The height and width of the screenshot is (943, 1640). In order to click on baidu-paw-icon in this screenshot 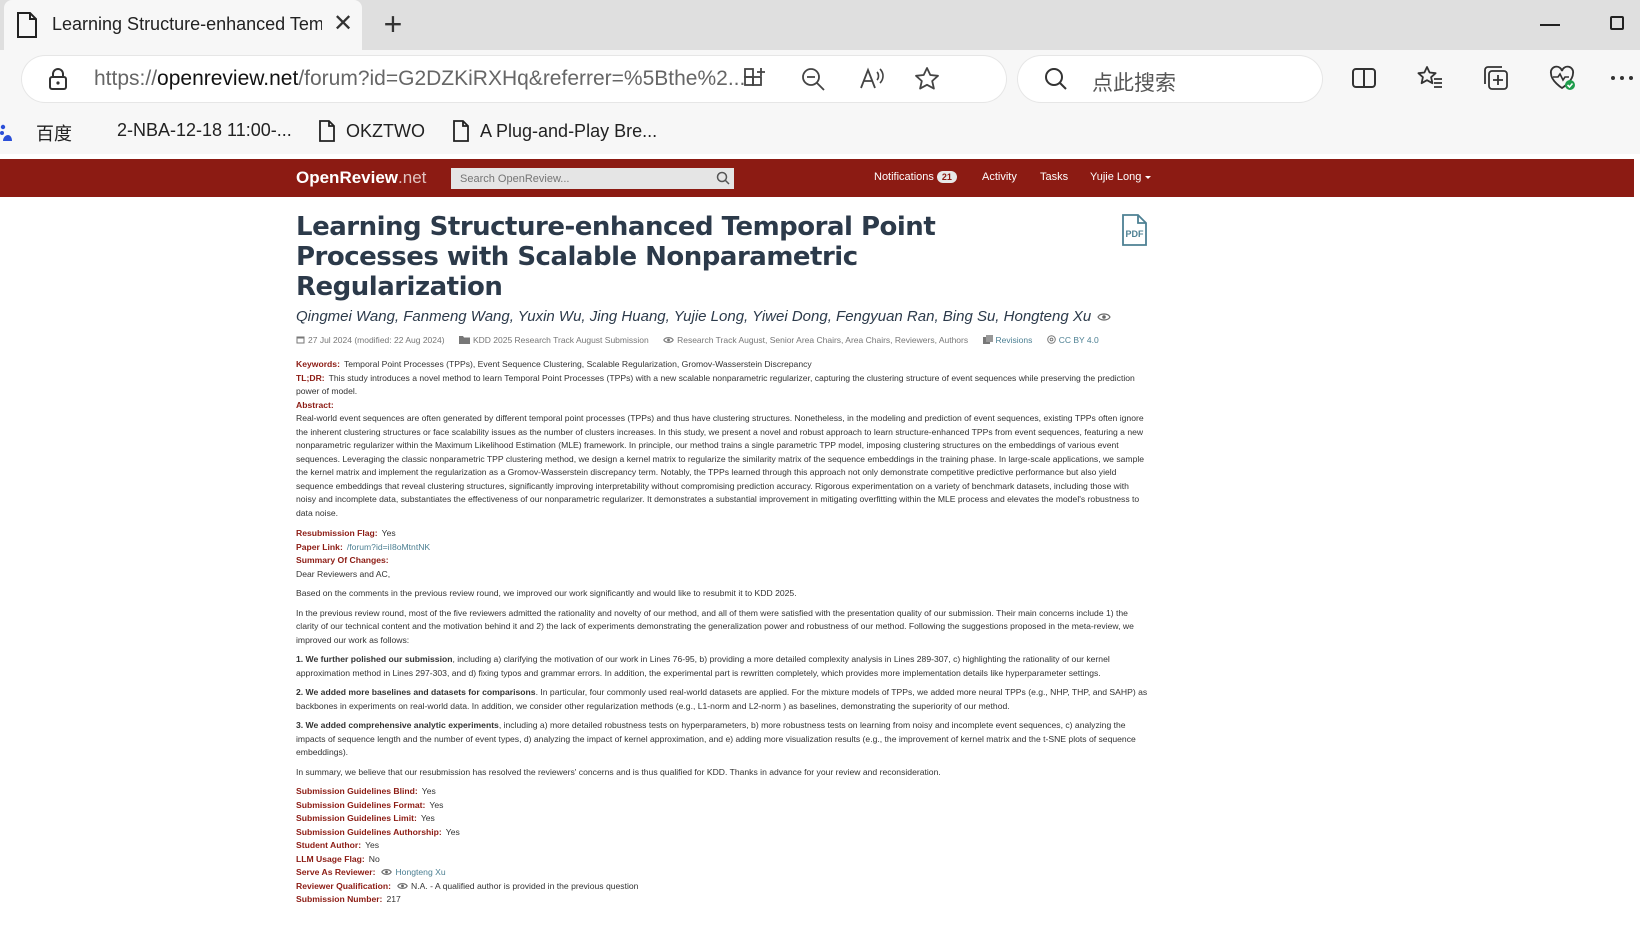, I will do `click(6, 132)`.